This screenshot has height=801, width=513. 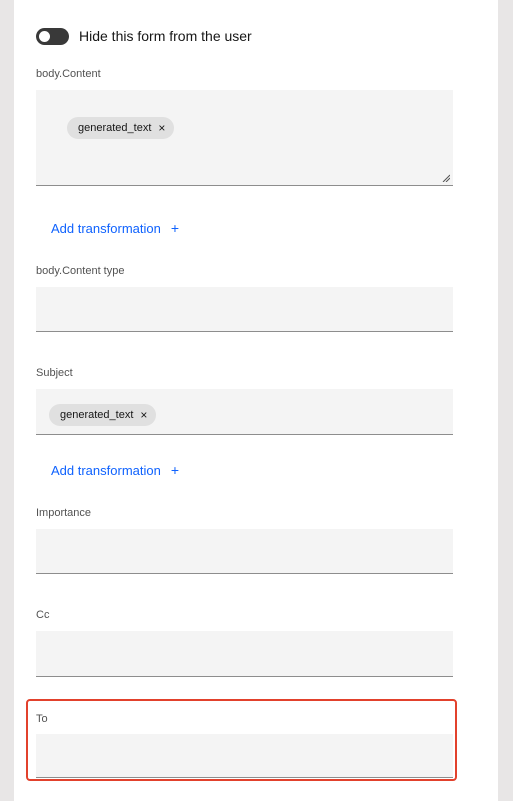 I want to click on importance-label: Importance, so click(x=64, y=513).